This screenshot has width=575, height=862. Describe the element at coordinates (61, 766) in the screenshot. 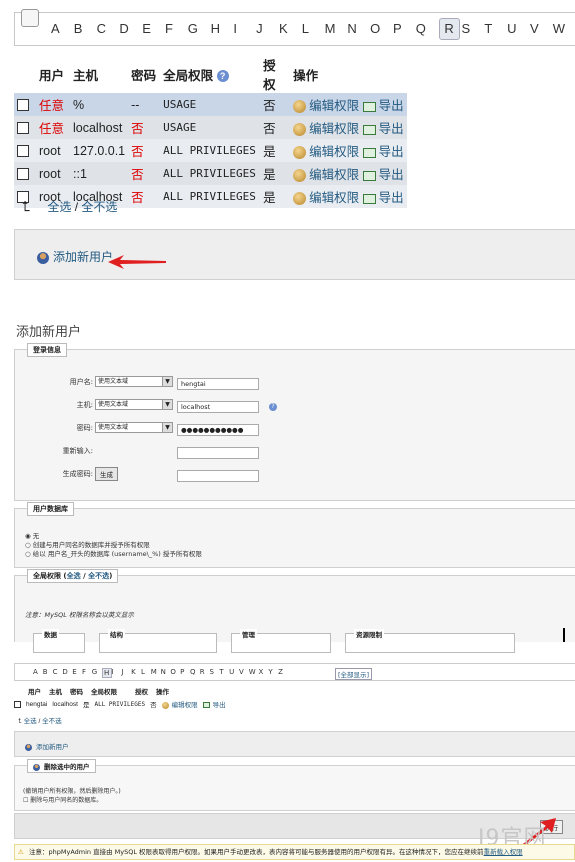

I see `delete-users-legend: 删除选中的用户` at that location.